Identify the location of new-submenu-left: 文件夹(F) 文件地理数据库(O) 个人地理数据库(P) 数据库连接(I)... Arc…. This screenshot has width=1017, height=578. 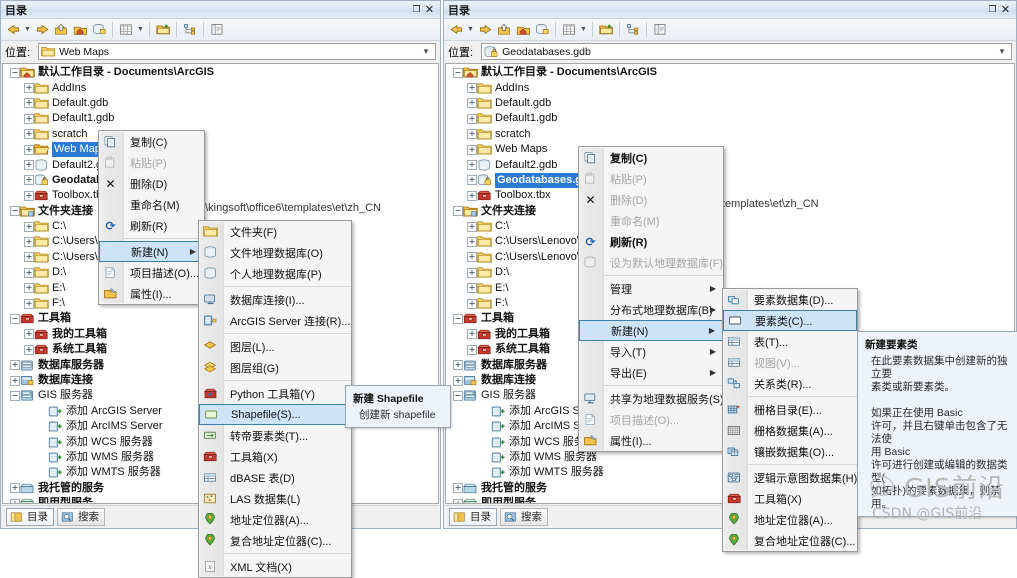
(275, 399).